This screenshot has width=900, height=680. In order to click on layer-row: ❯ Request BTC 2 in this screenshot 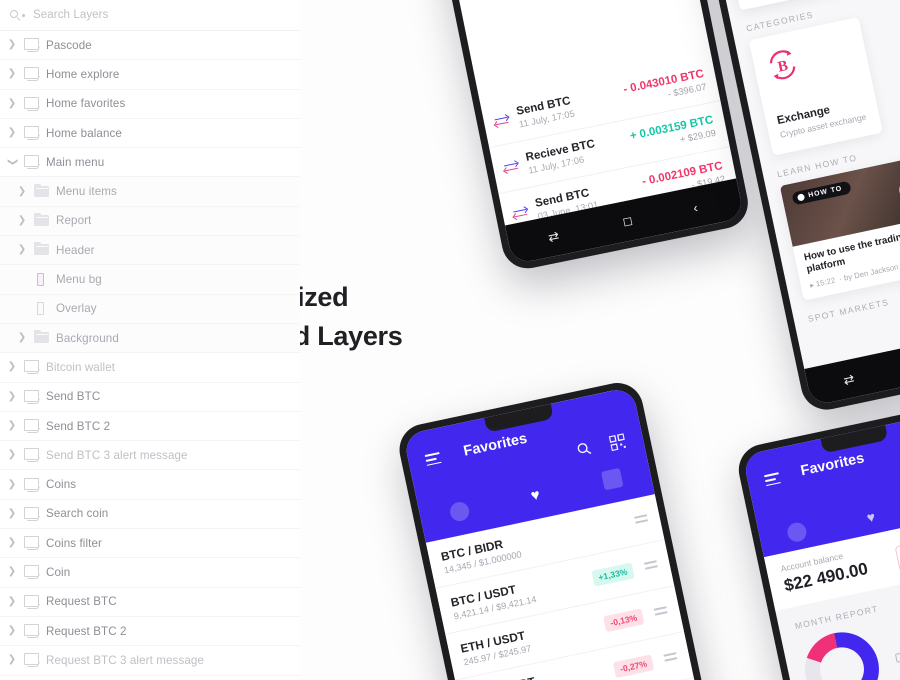, I will do `click(150, 631)`.